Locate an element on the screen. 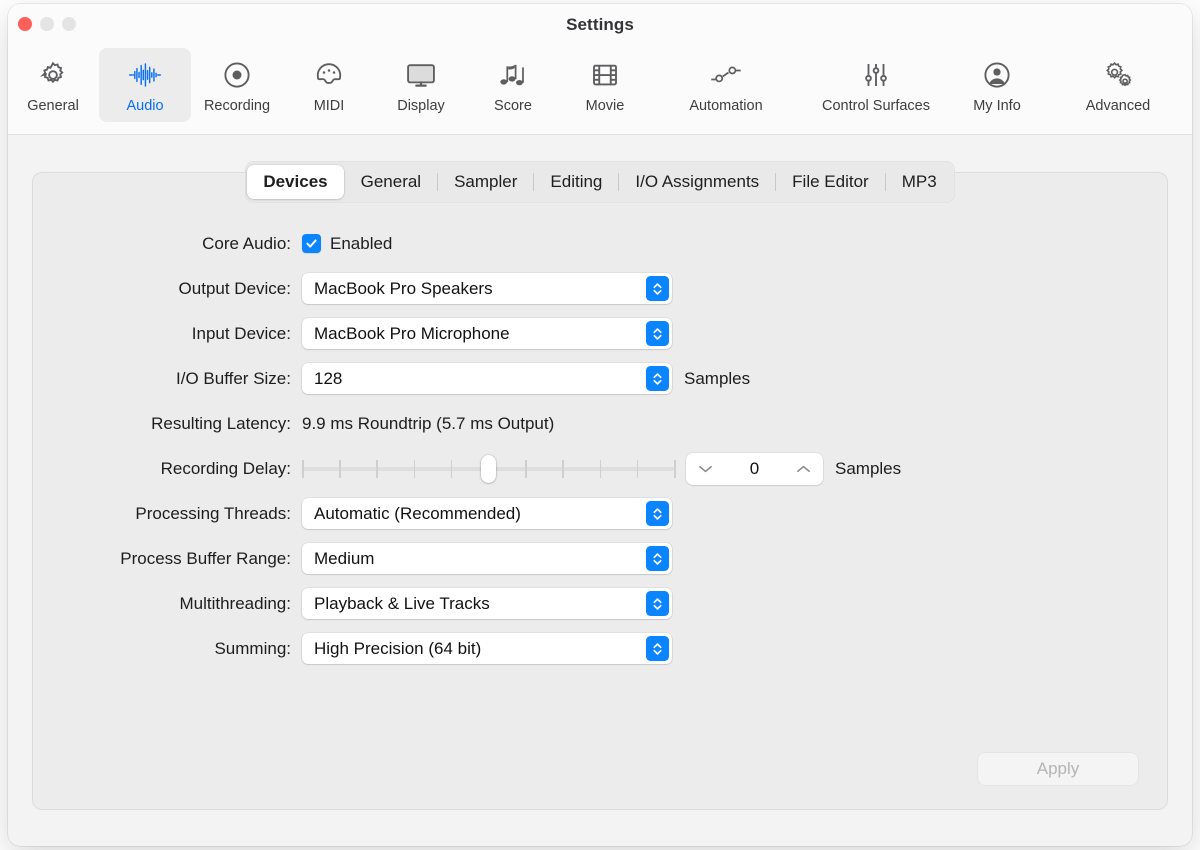 This screenshot has height=850, width=1200. output-device-popup: MacBook Pro Speakers is located at coordinates (487, 288).